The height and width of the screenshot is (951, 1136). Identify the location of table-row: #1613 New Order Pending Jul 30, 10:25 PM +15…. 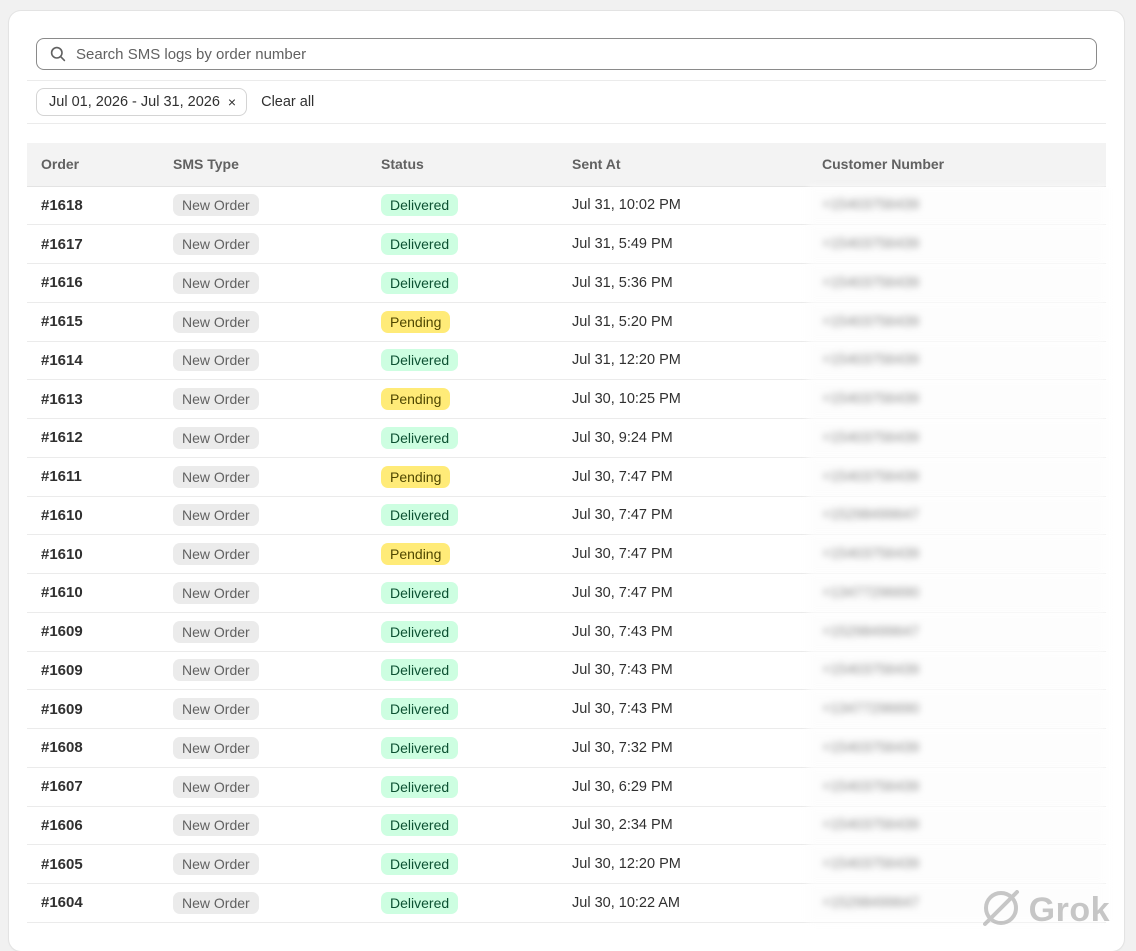
(566, 399).